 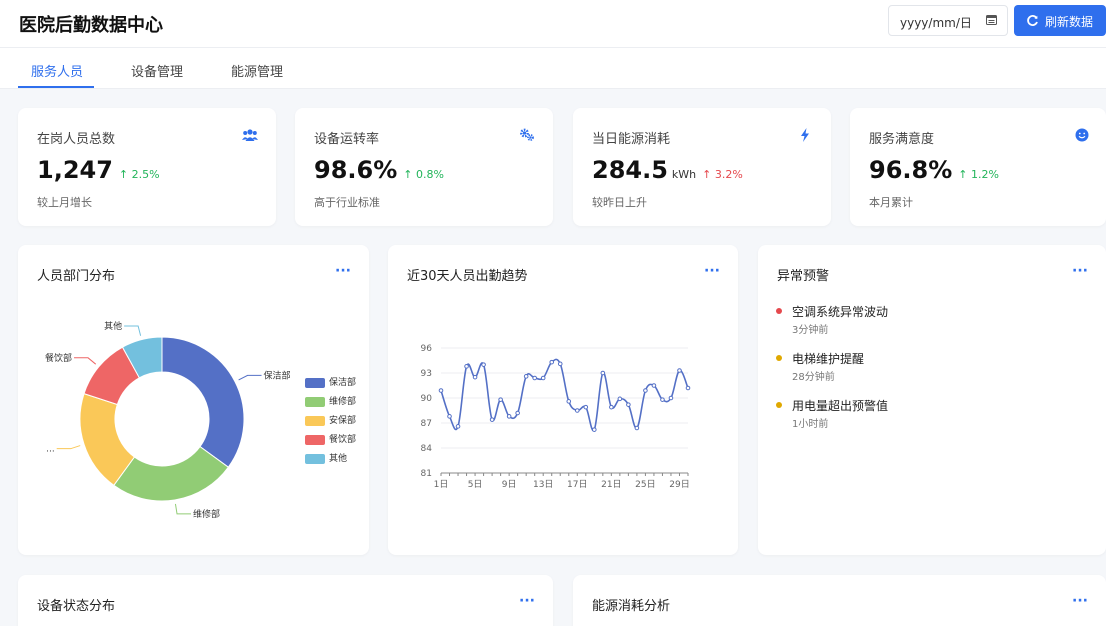 I want to click on panel-title: 异常预警, so click(x=803, y=276).